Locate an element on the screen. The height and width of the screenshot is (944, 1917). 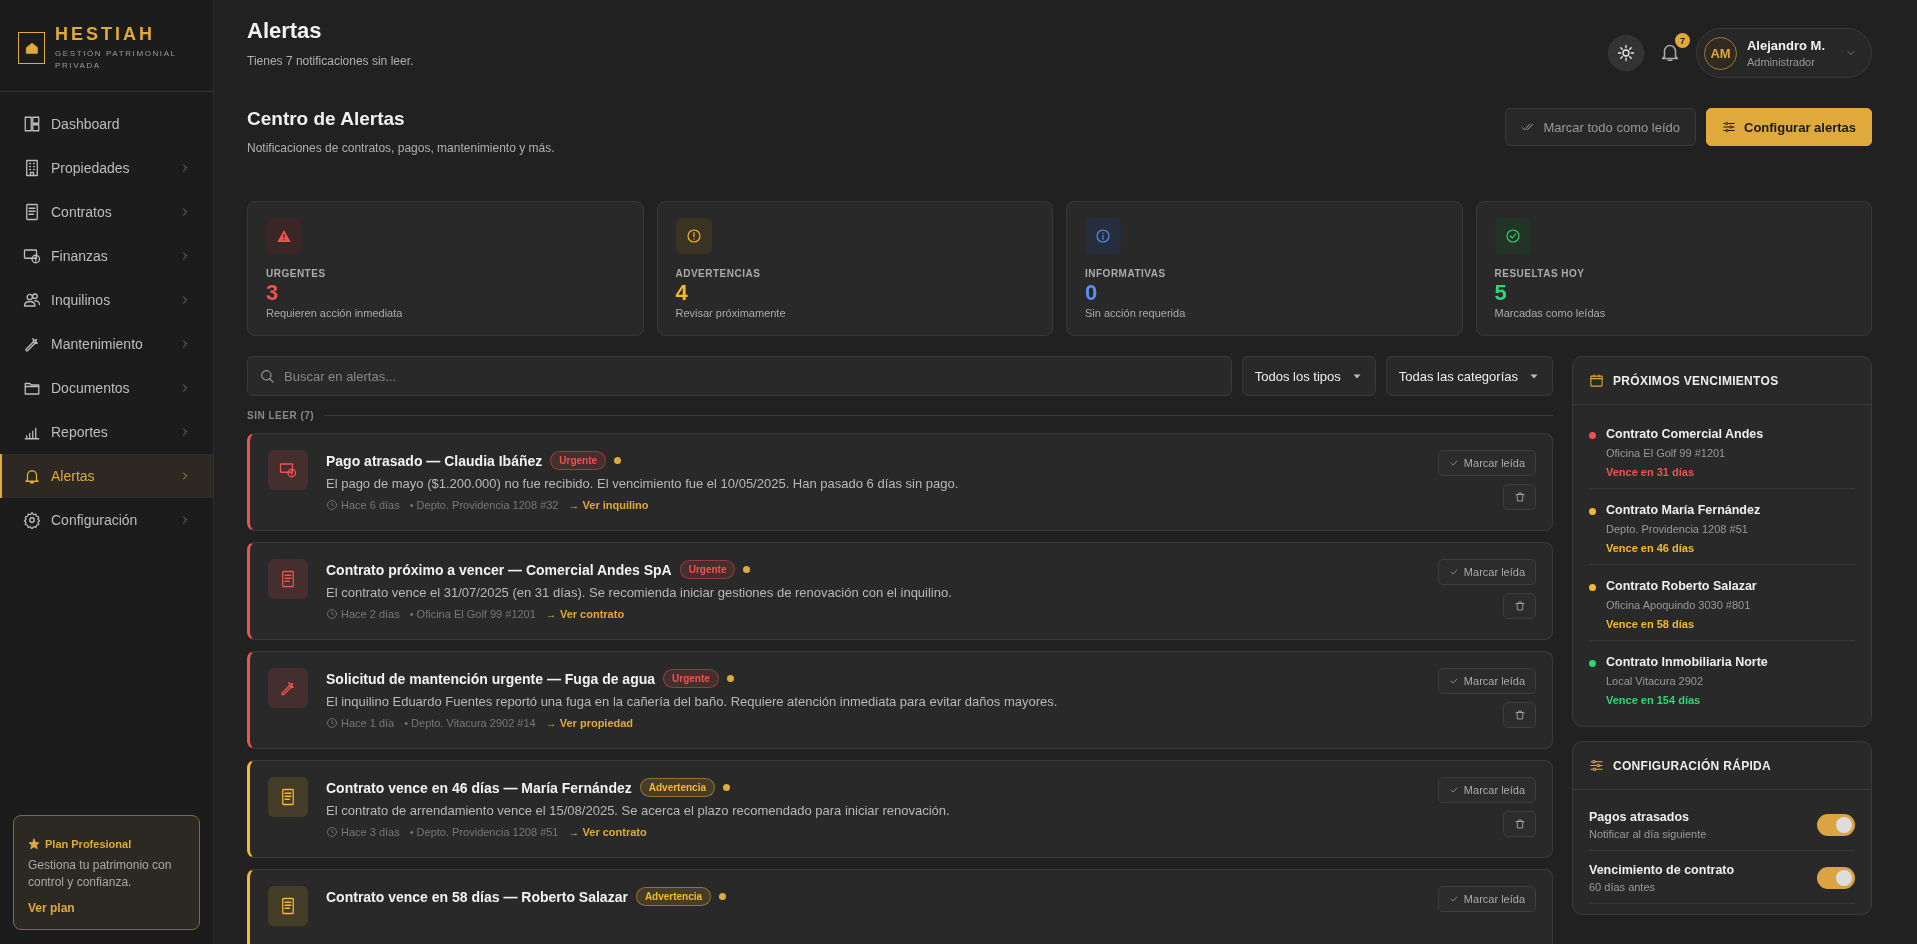
mark-all-read-button: Marcar todo como leído is located at coordinates (1600, 127).